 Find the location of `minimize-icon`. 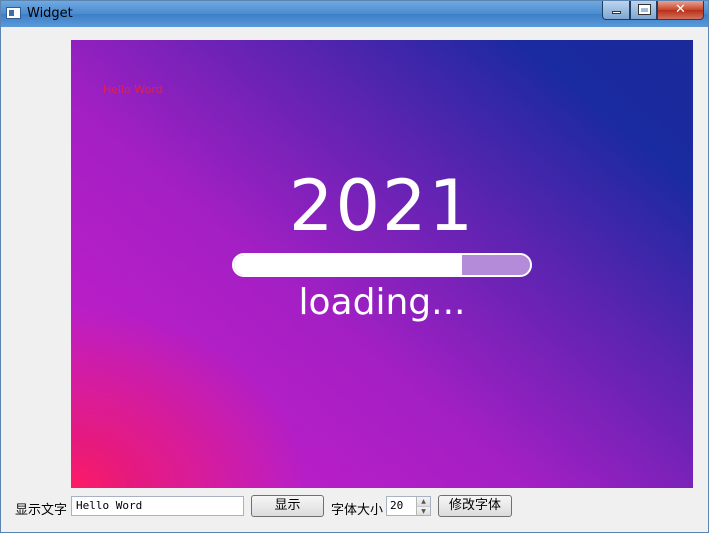

minimize-icon is located at coordinates (616, 12).